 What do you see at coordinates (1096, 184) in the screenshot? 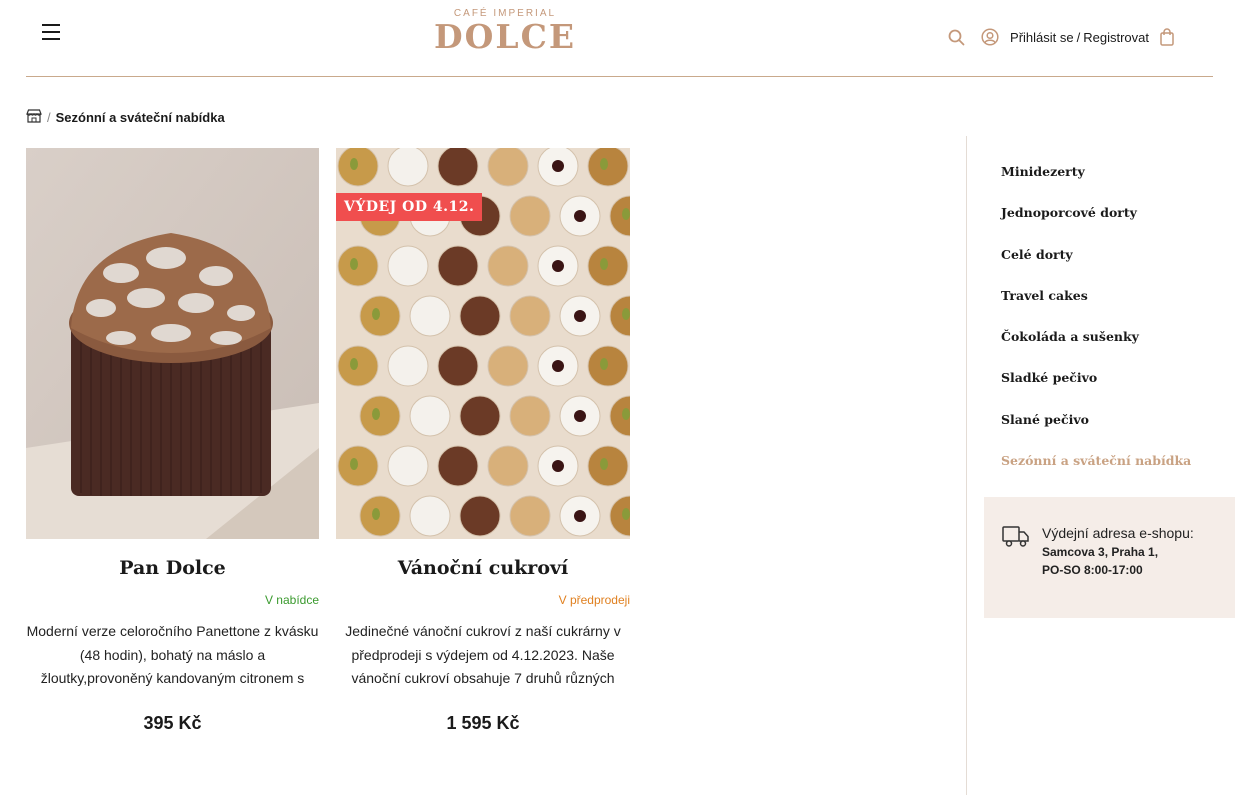
I see `category-minidezerty: Minidezerty` at bounding box center [1096, 184].